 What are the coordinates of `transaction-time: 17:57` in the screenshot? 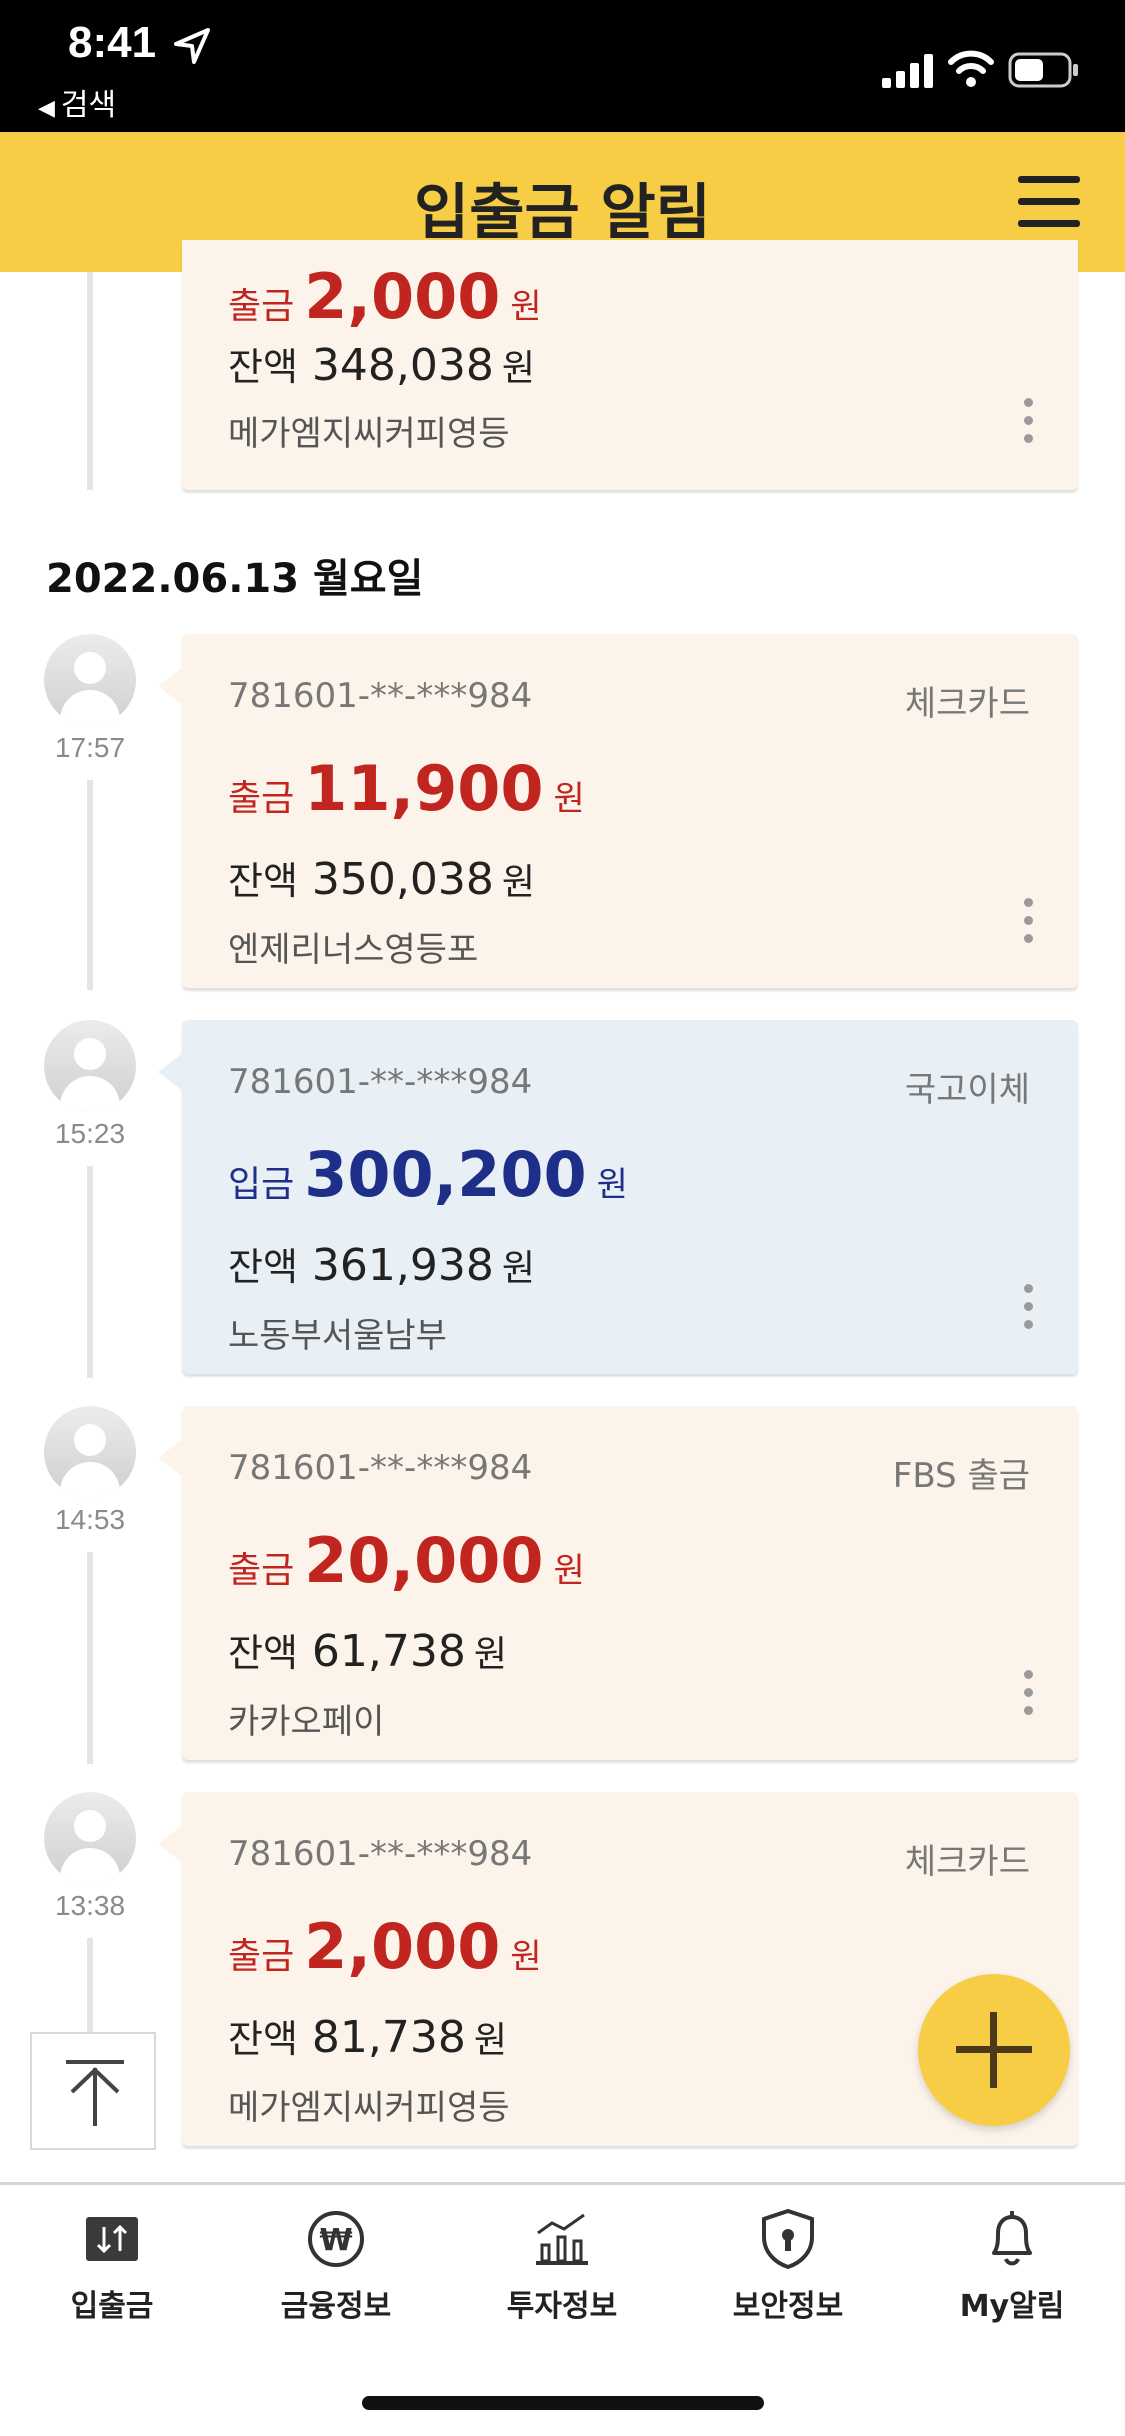 It's located at (90, 747).